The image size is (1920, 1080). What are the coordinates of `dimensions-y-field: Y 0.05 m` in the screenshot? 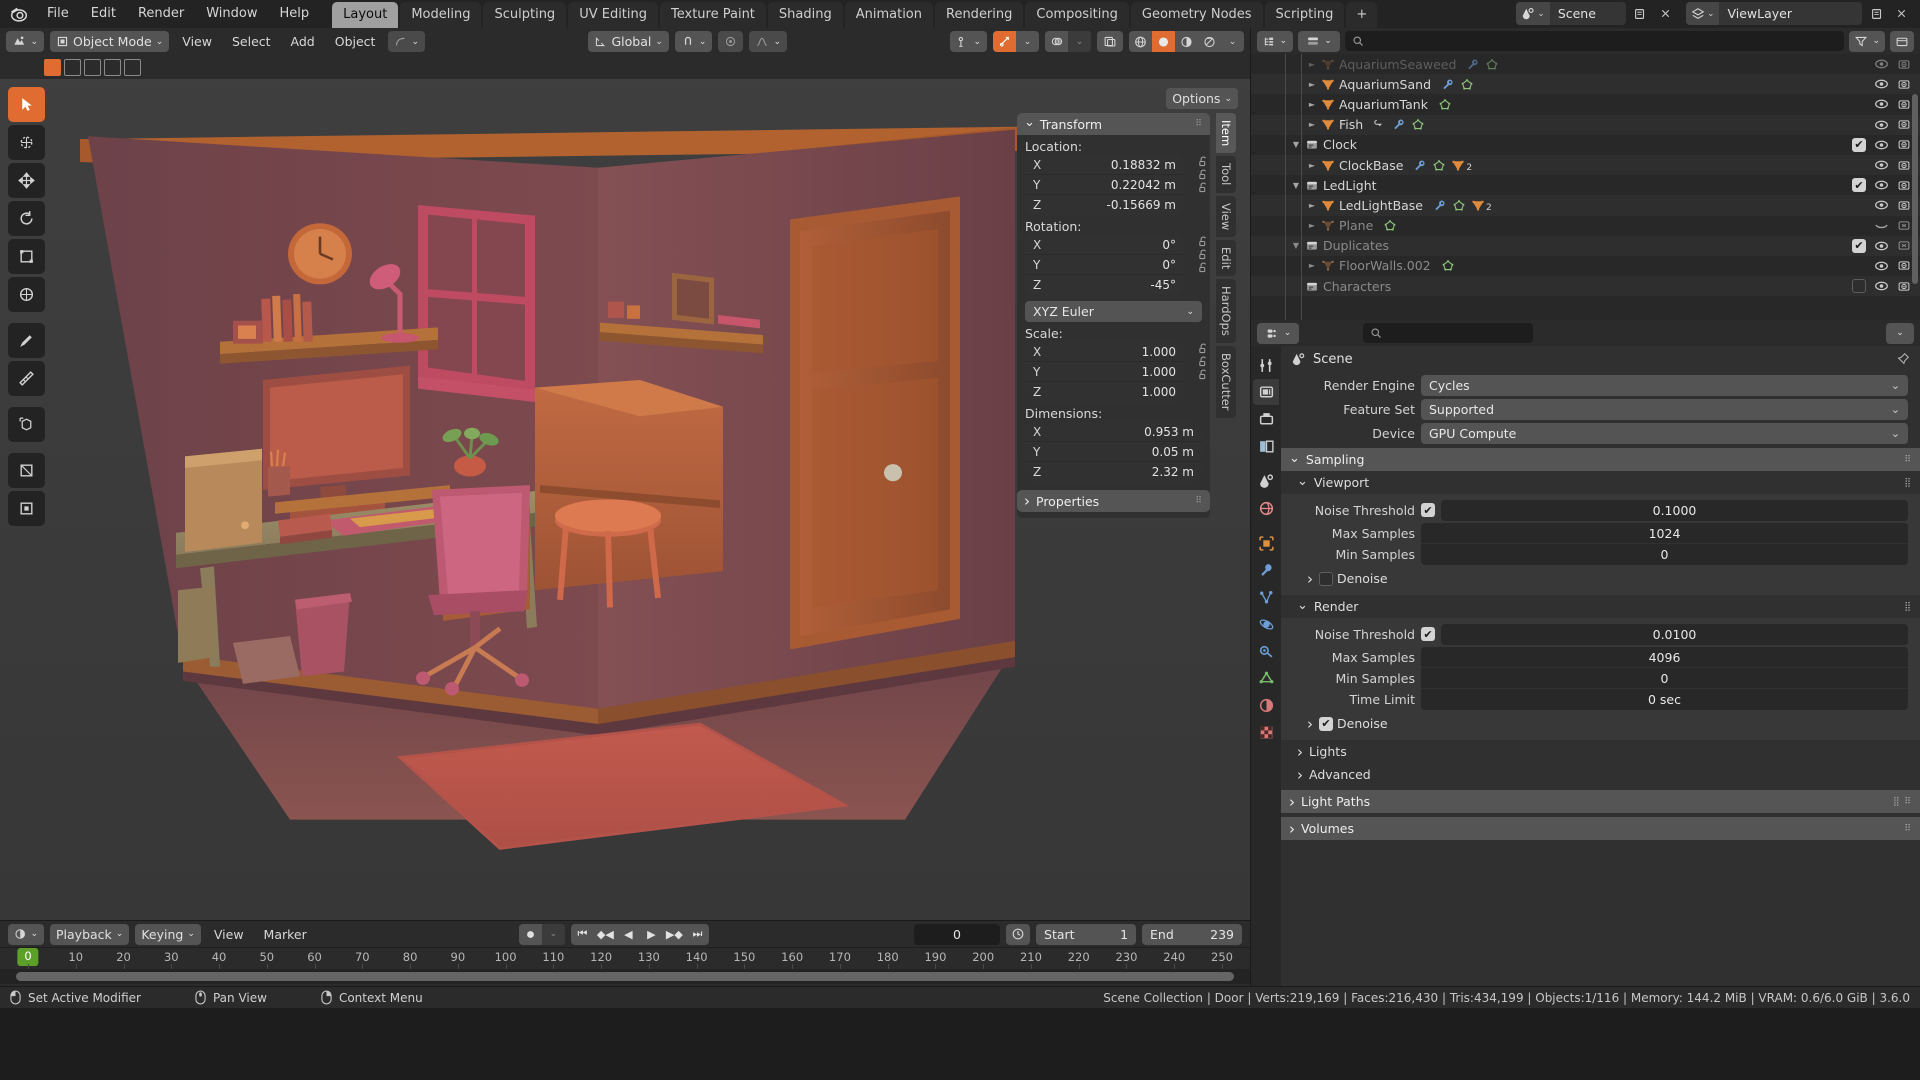 It's located at (1113, 452).